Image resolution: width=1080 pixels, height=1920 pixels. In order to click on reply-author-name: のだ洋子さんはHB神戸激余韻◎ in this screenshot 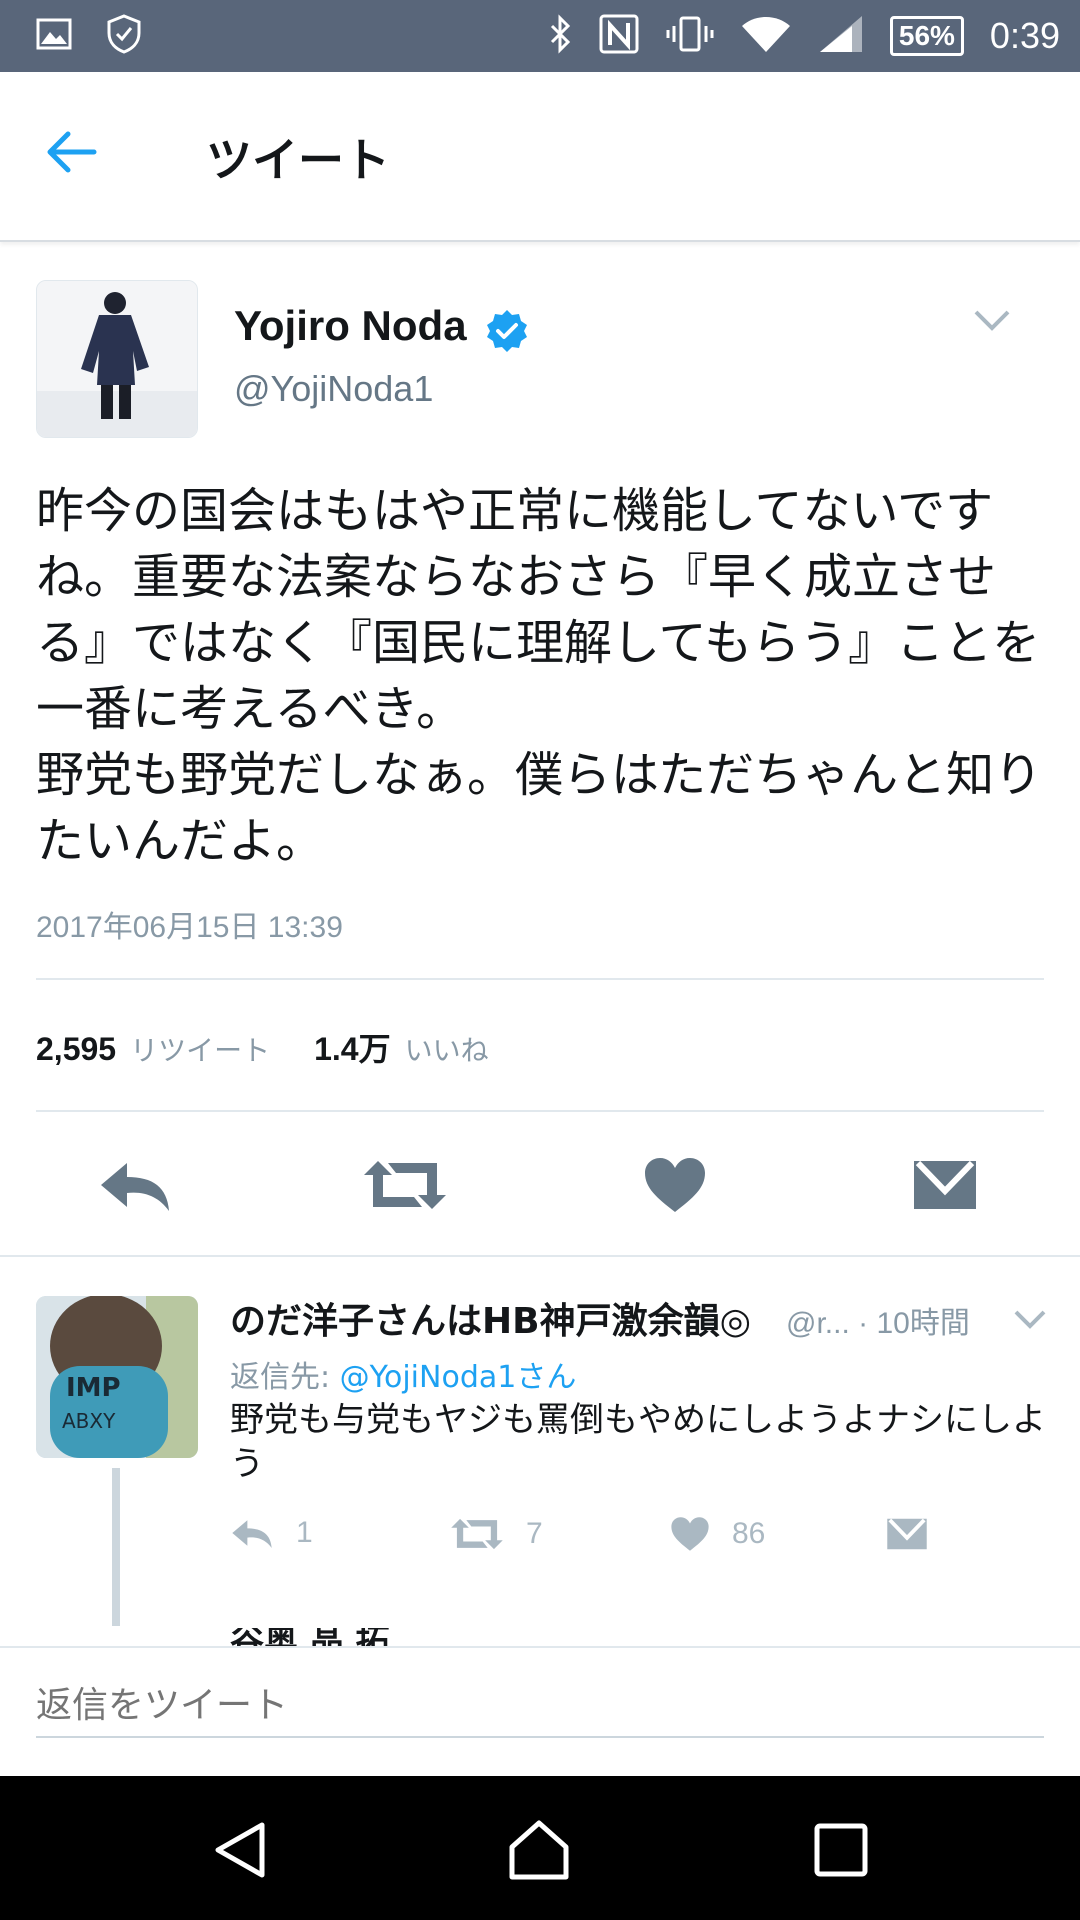, I will do `click(490, 1318)`.